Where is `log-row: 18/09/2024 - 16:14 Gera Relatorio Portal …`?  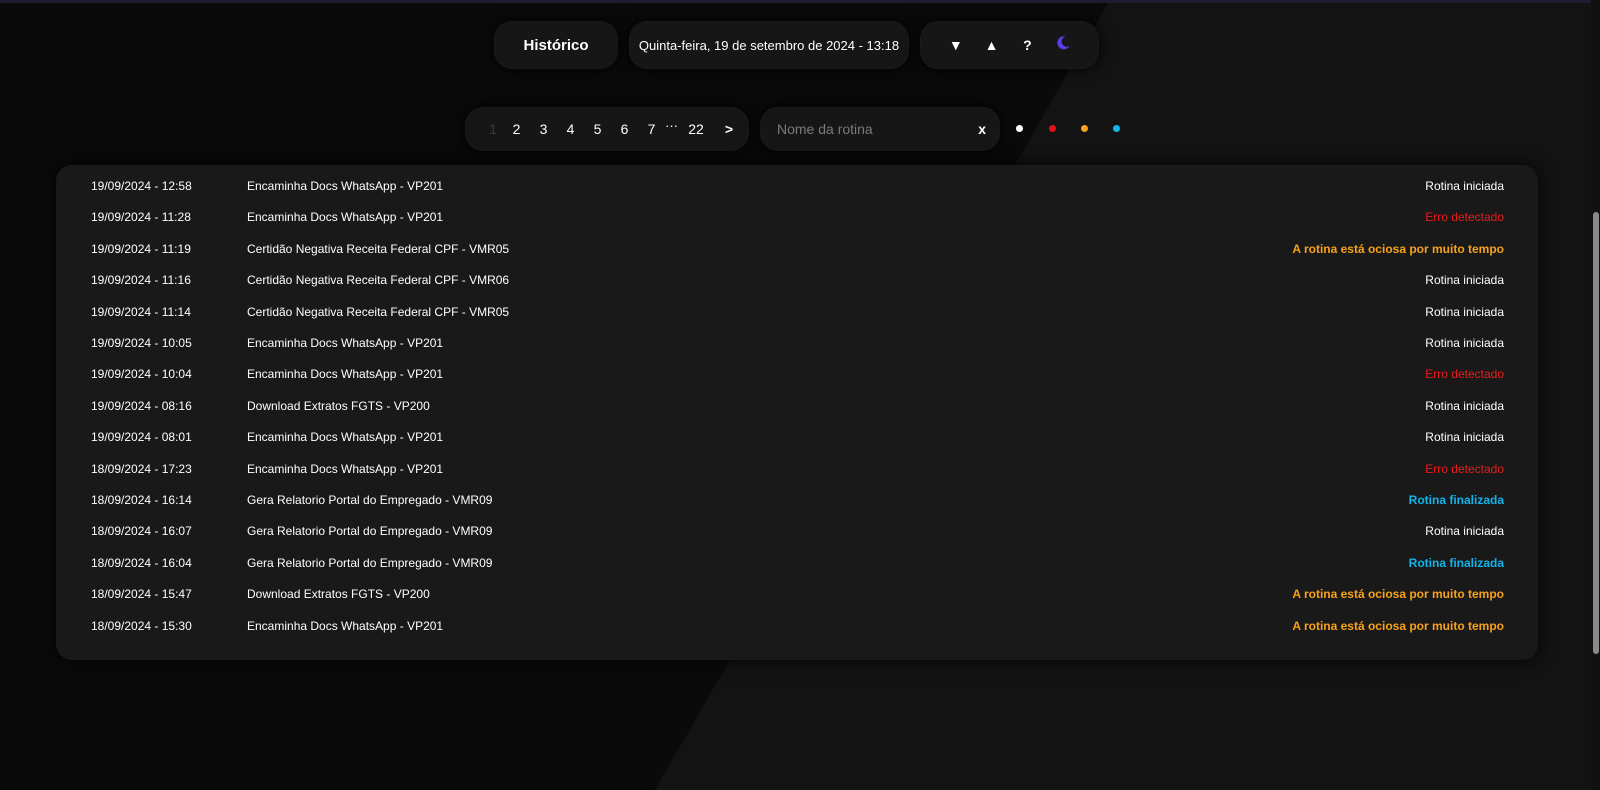
log-row: 18/09/2024 - 16:14 Gera Relatorio Portal … is located at coordinates (797, 500).